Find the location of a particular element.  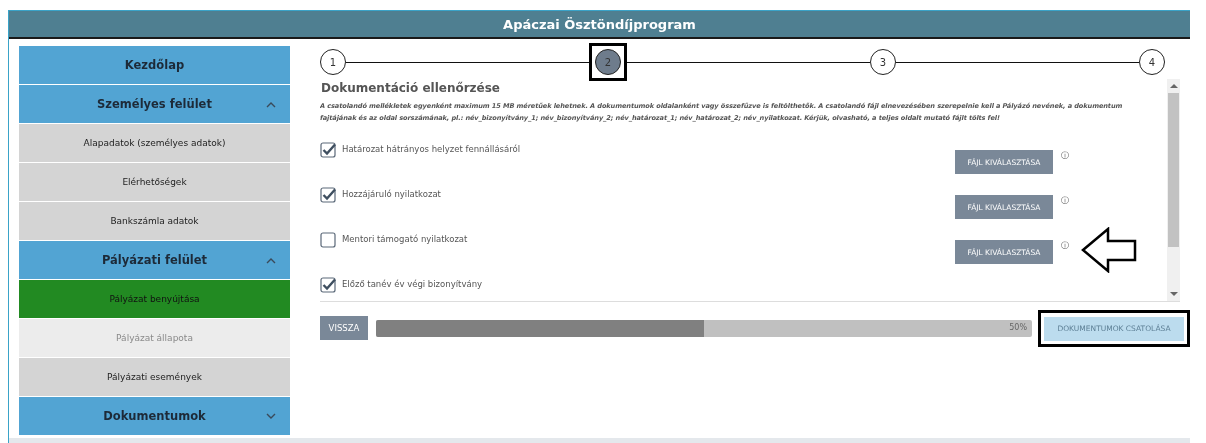

document-label: Határozat hátrányos helyzet fennállásáról is located at coordinates (431, 149).